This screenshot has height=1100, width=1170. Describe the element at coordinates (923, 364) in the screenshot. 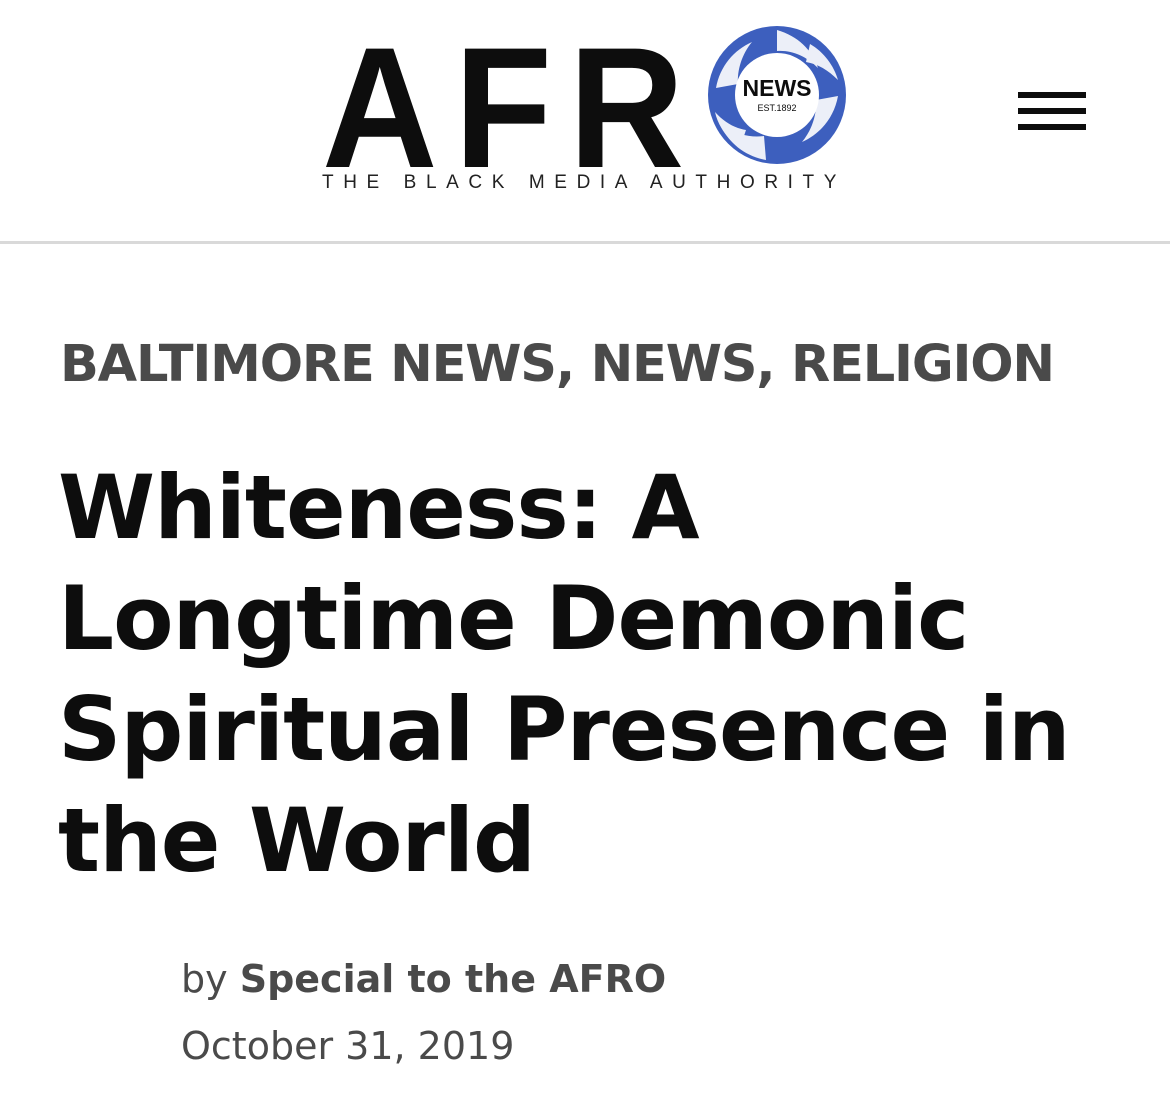

I see `category-link-religion: RELIGION` at that location.